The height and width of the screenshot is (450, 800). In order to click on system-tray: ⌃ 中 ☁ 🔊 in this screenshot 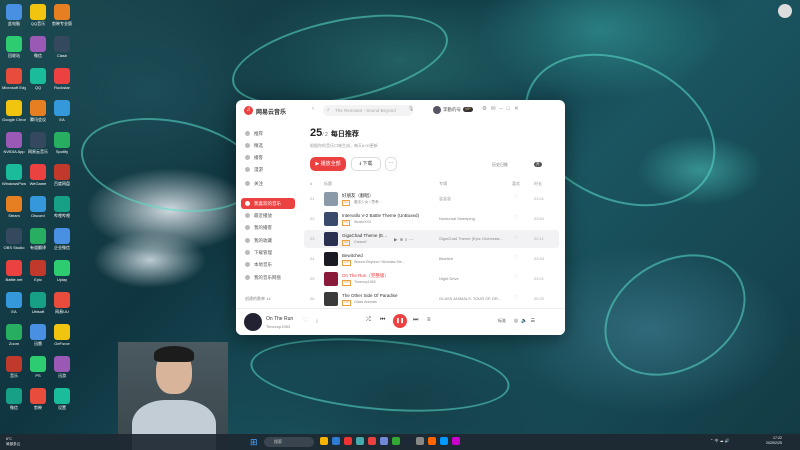, I will do `click(720, 441)`.